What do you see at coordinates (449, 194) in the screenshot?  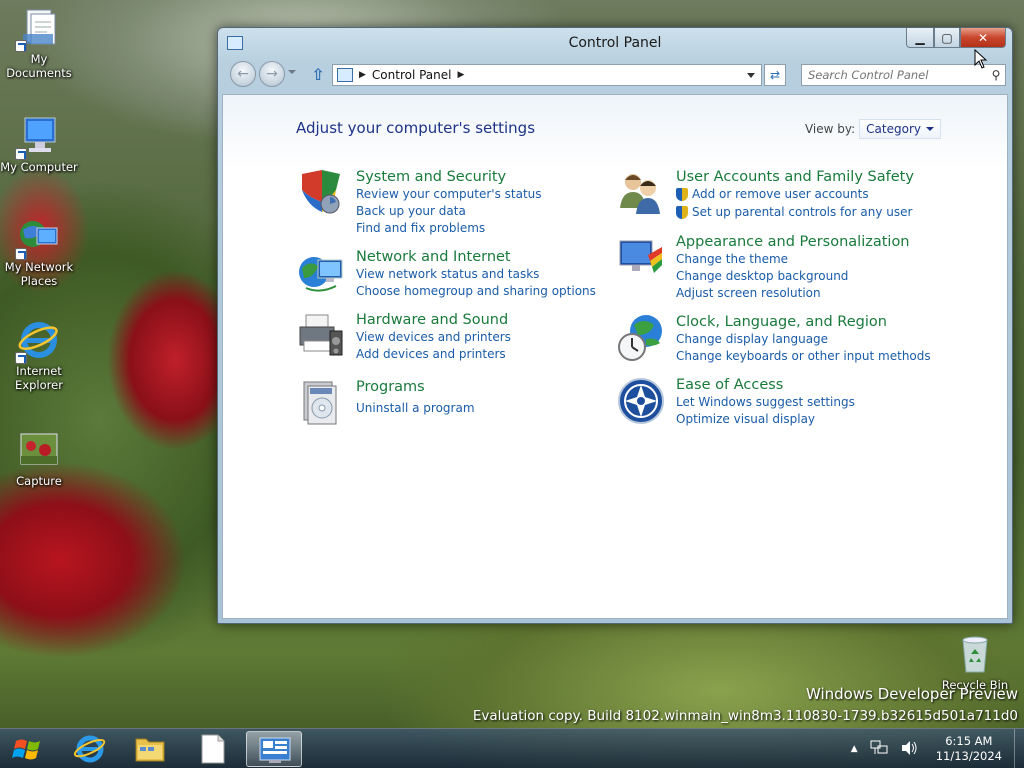 I see `task-link: Review your computer's status` at bounding box center [449, 194].